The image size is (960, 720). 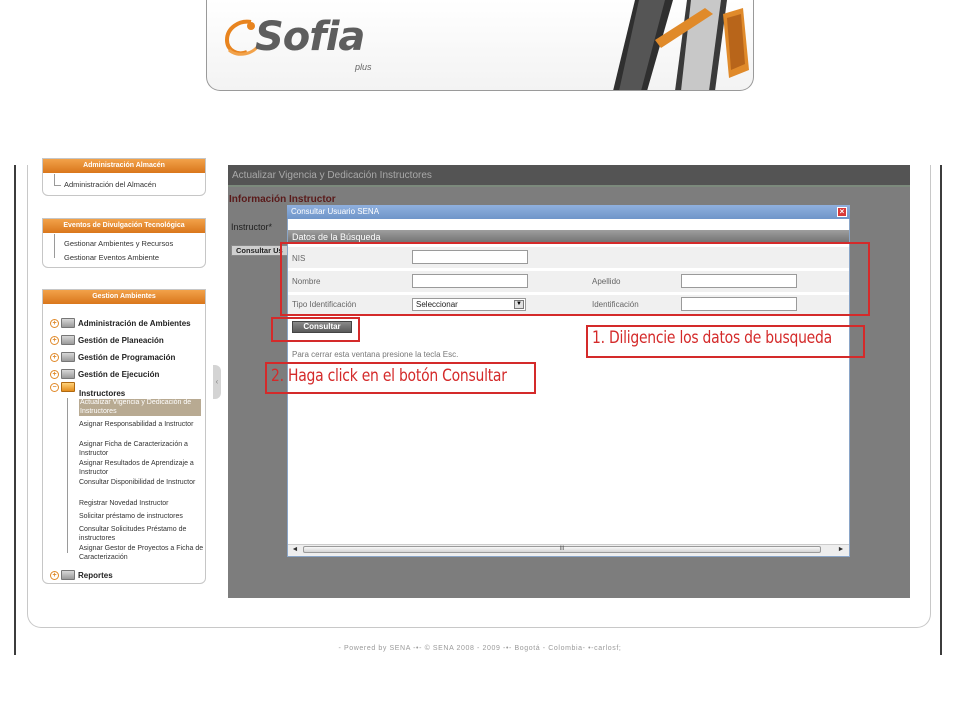 I want to click on frame-left-border, so click(x=15, y=410).